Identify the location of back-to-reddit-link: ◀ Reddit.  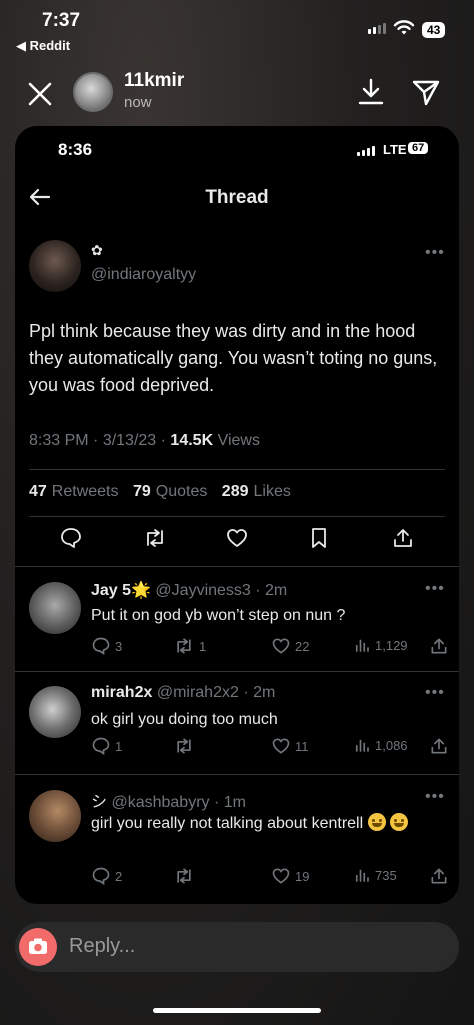
(43, 46).